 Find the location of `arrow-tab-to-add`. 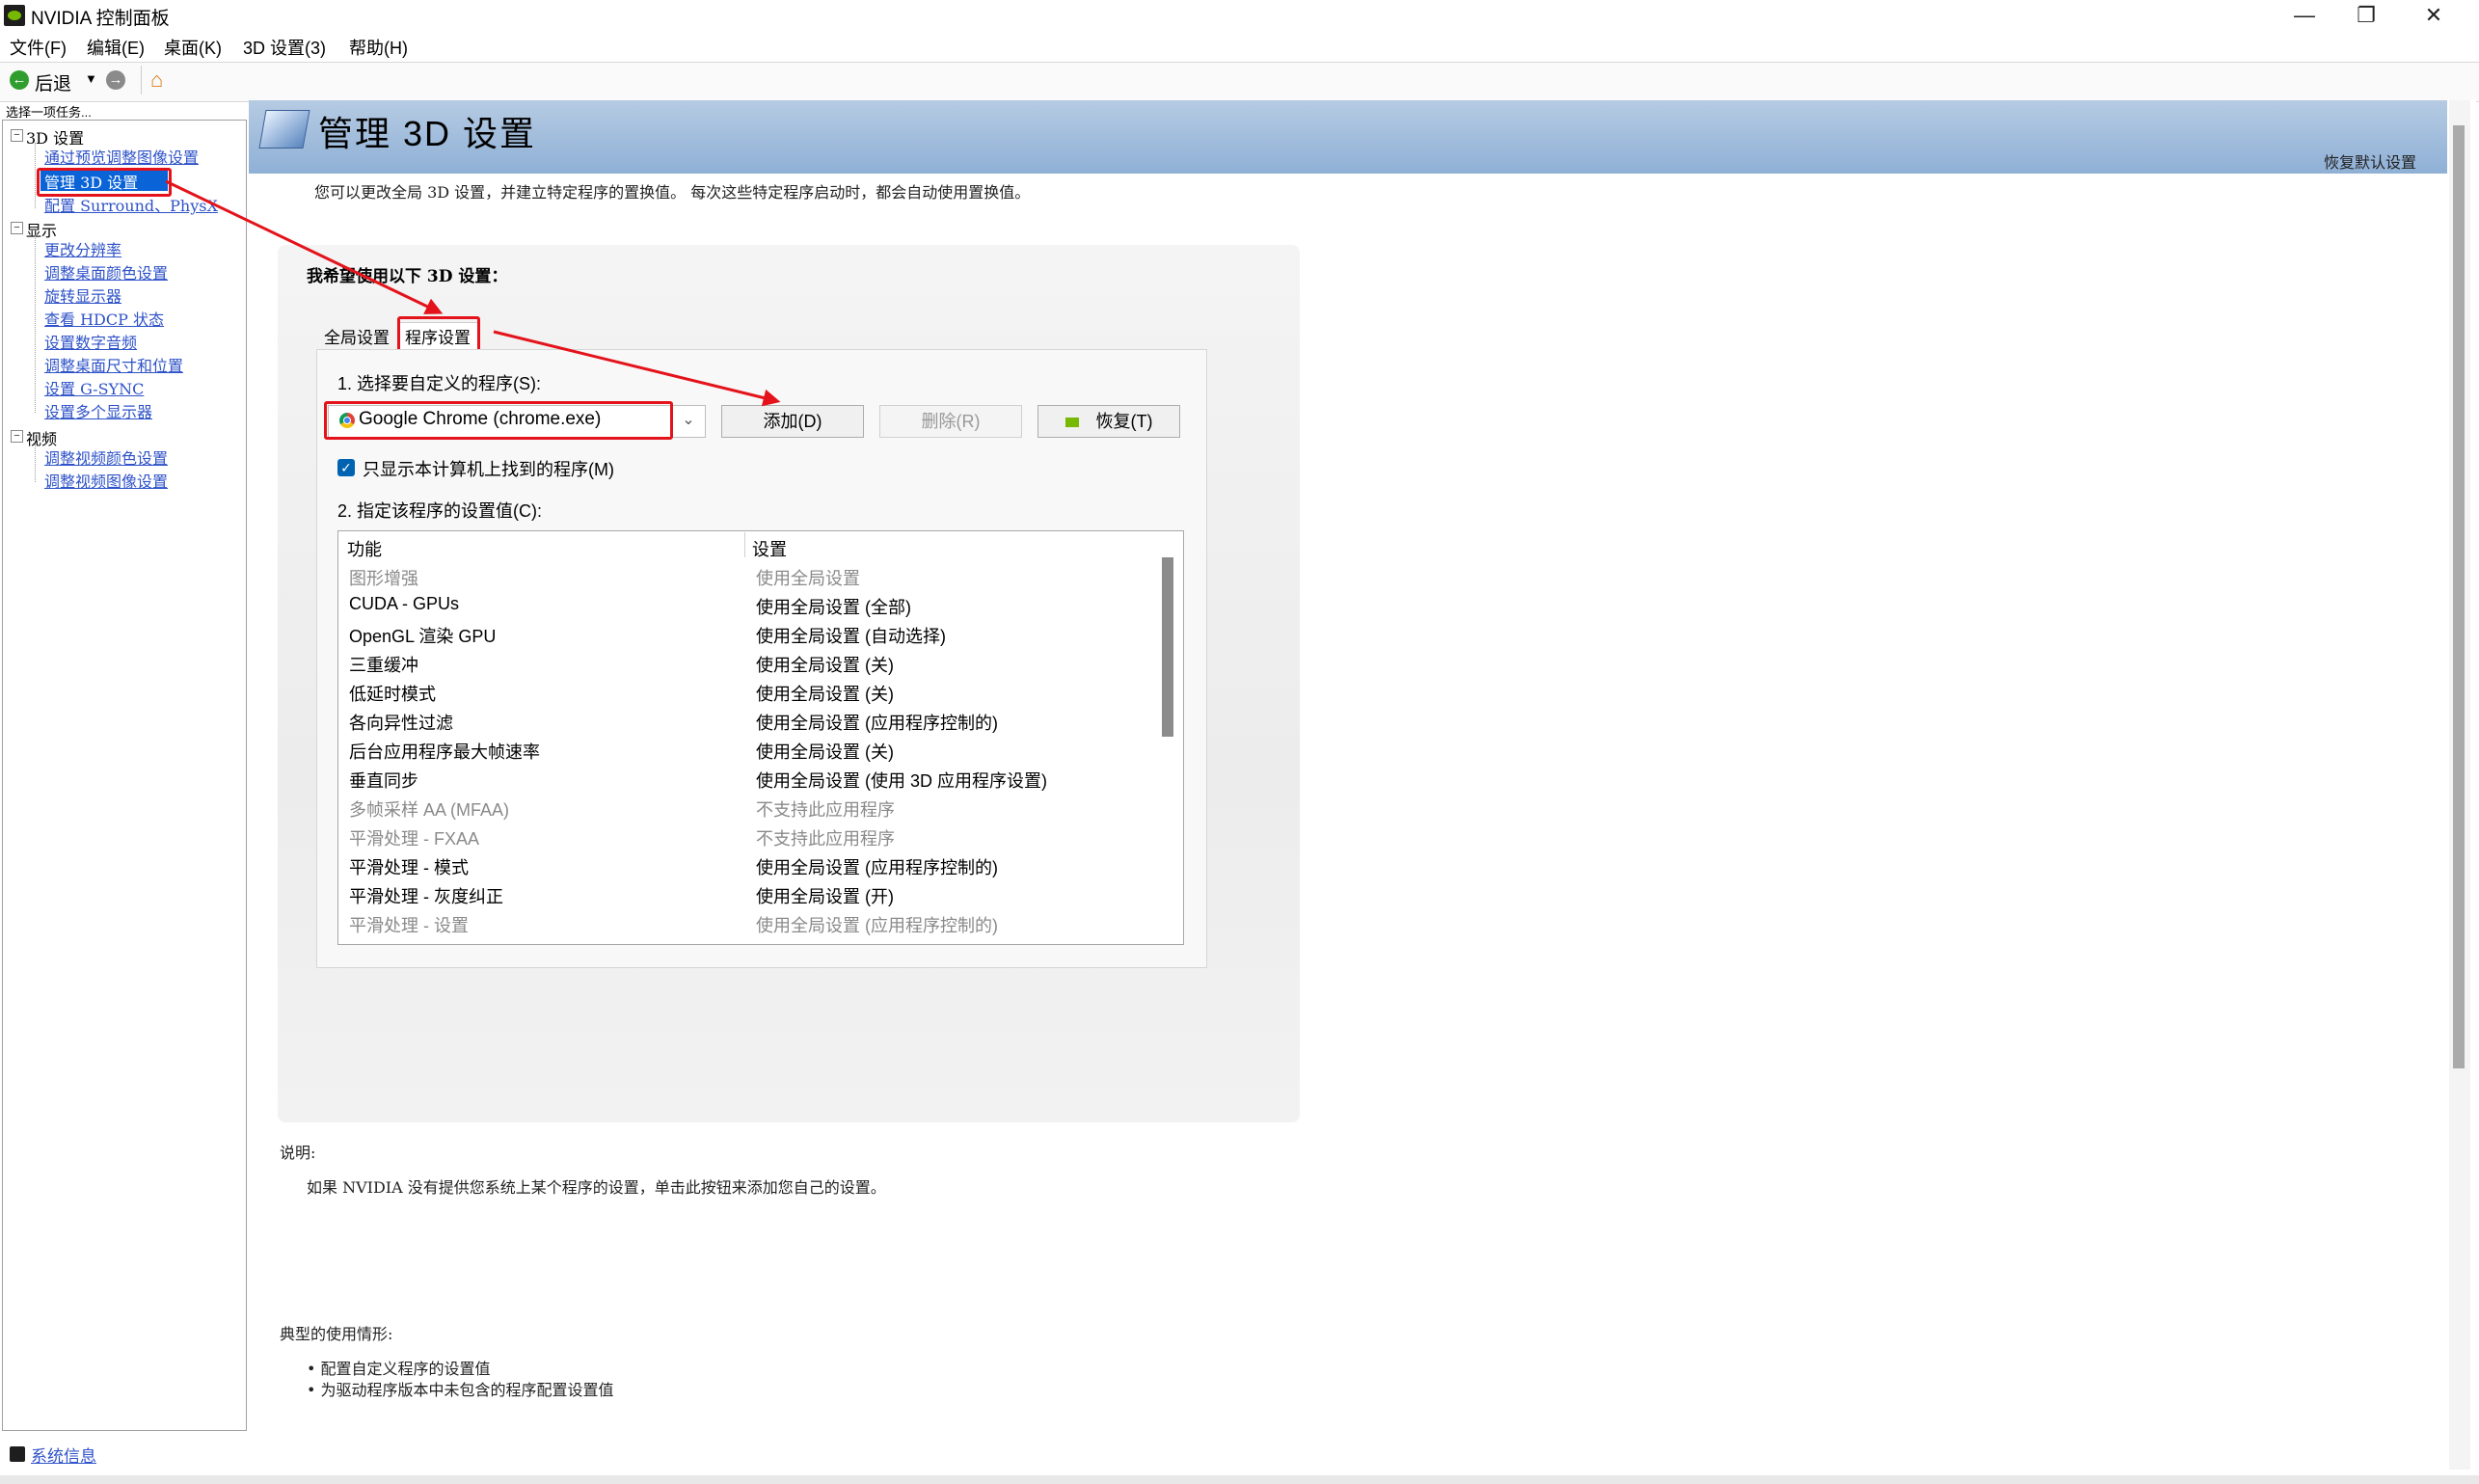

arrow-tab-to-add is located at coordinates (637, 368).